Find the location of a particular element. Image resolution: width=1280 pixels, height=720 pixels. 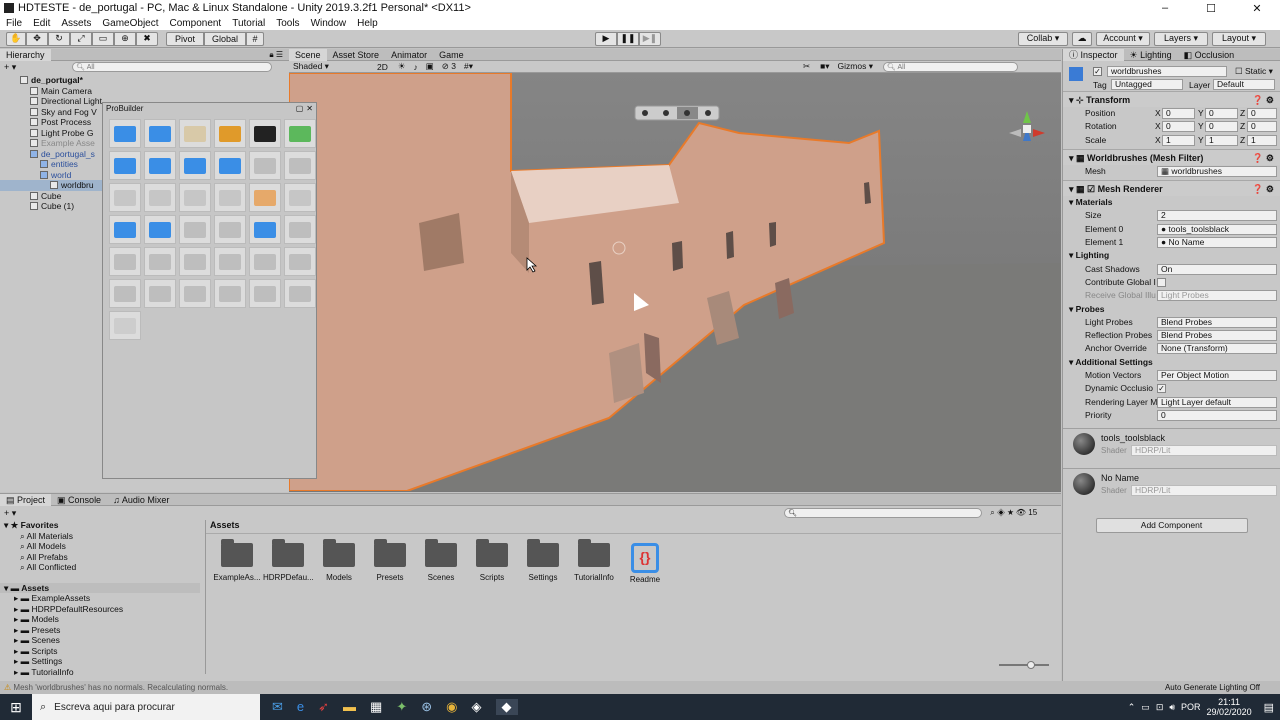

lighting-toggle-icon: ☀ is located at coordinates (402, 66).